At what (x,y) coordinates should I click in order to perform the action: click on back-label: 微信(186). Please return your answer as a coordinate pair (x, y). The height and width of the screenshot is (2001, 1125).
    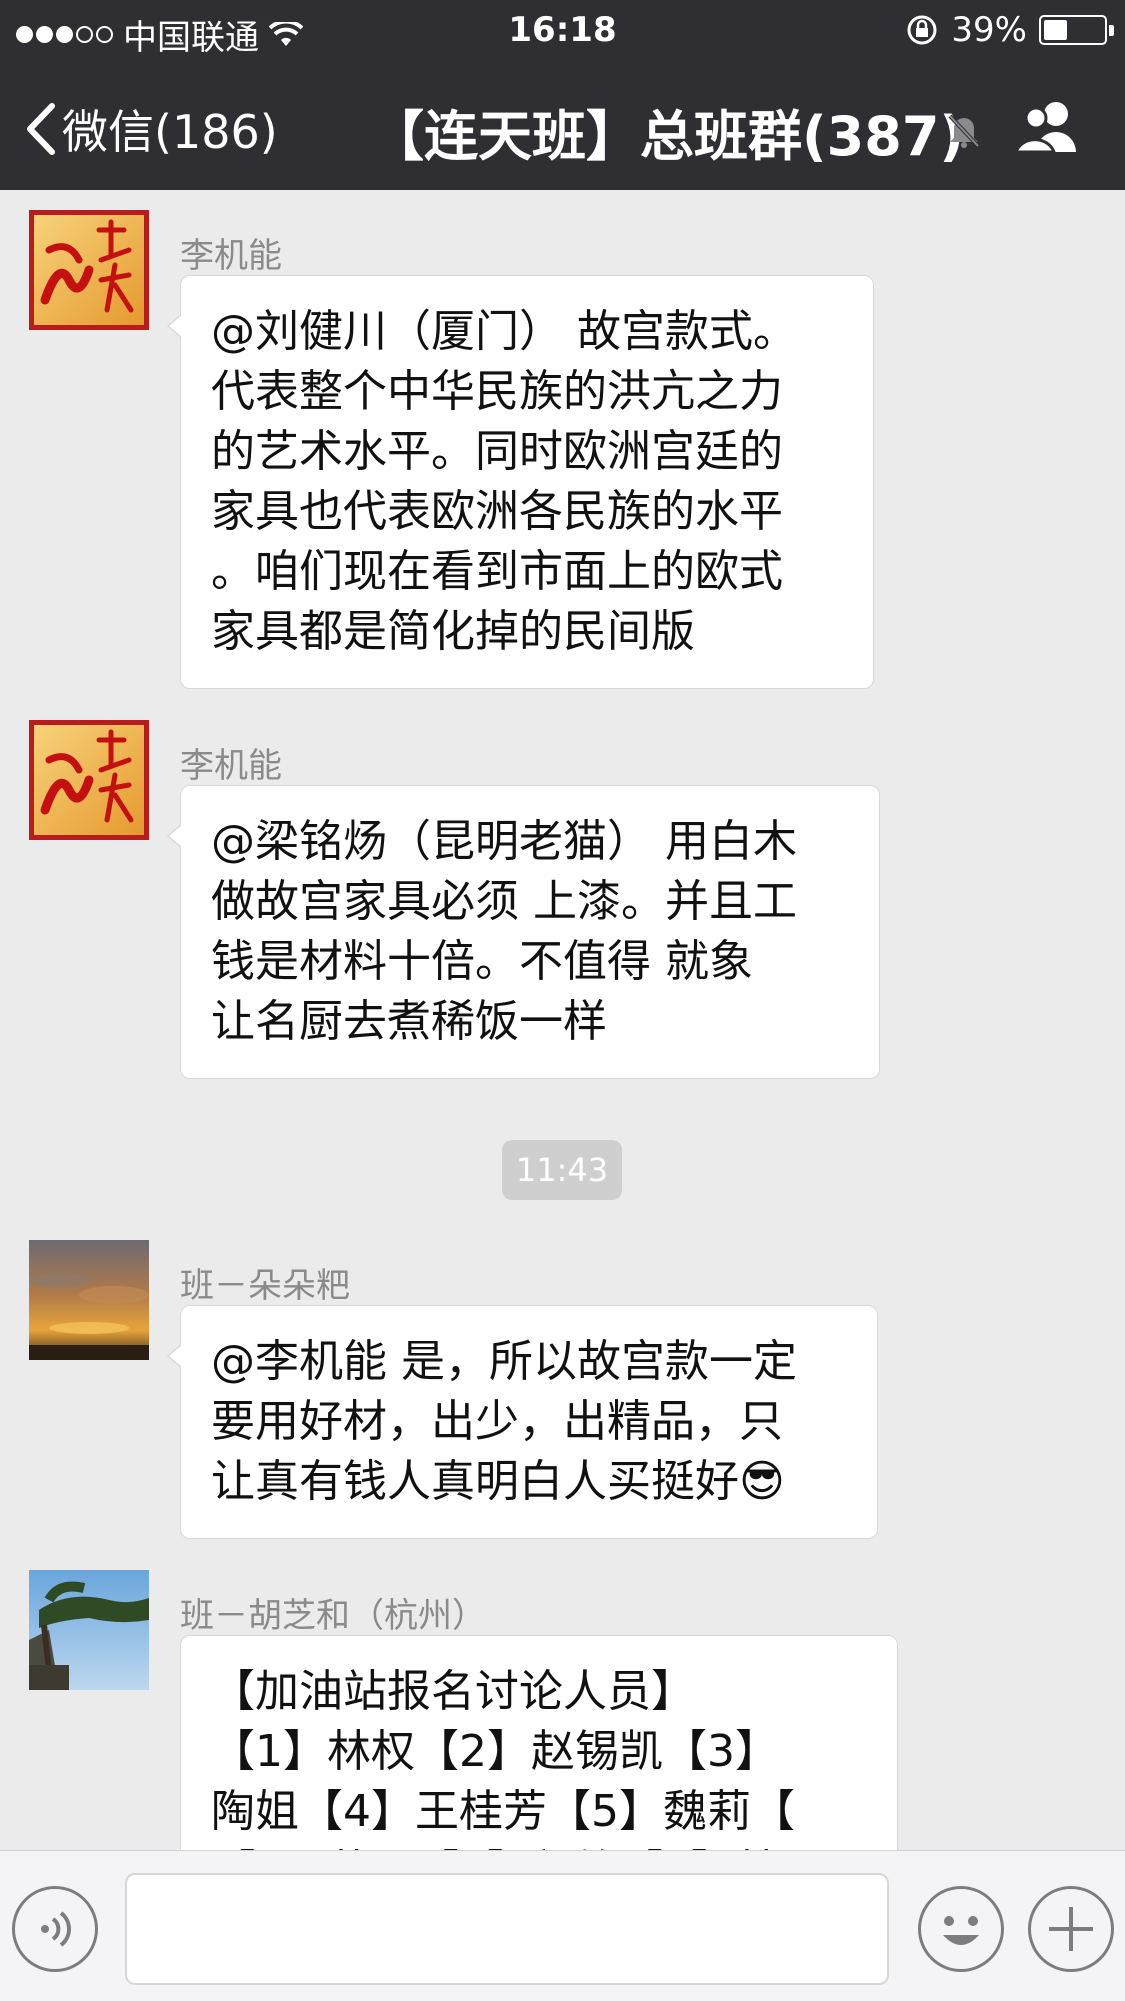
    Looking at the image, I should click on (170, 132).